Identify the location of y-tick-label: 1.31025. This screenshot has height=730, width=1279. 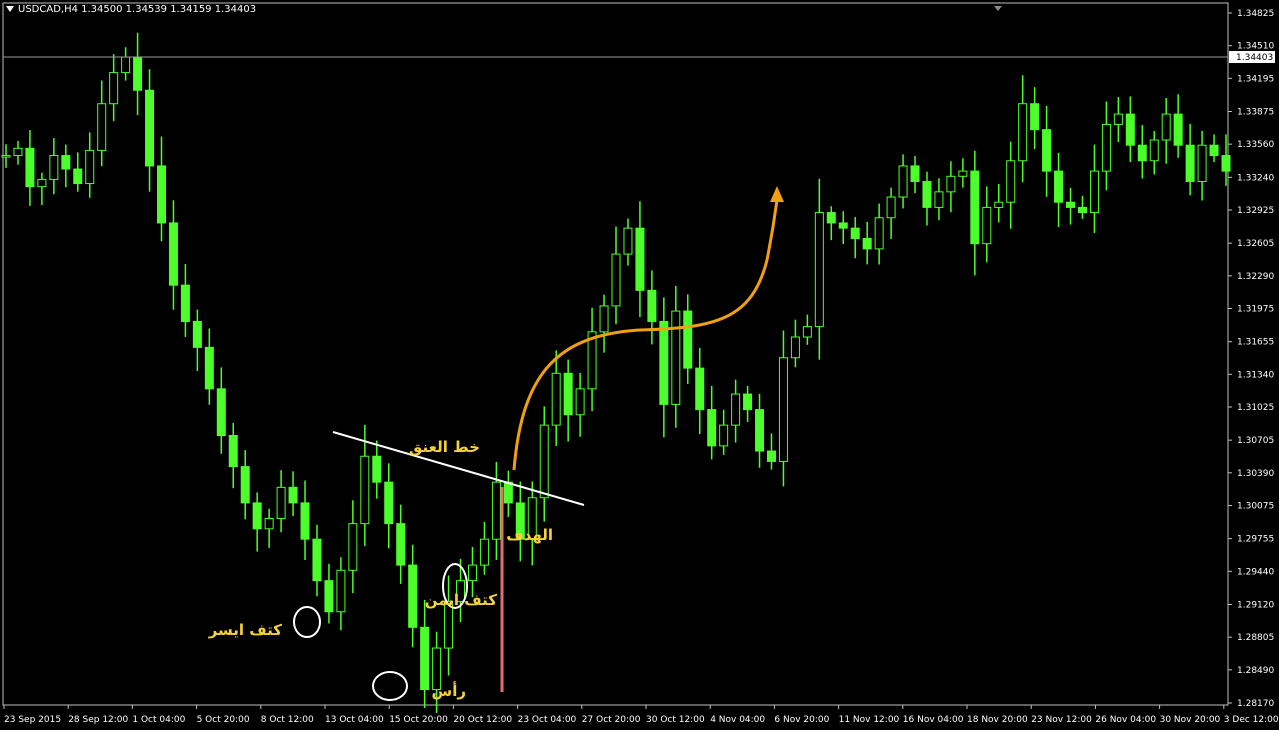
(1255, 408).